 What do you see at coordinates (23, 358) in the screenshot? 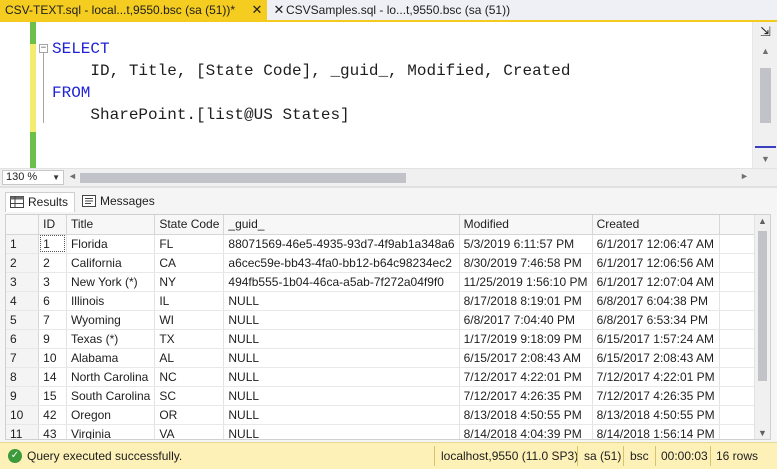
I see `row-number: 7` at bounding box center [23, 358].